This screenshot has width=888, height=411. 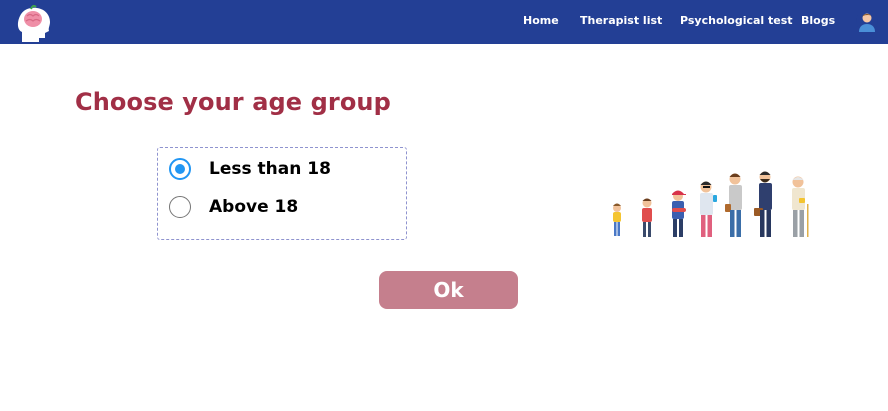 I want to click on nav-link-psychological-test: Psychological test, so click(x=736, y=20).